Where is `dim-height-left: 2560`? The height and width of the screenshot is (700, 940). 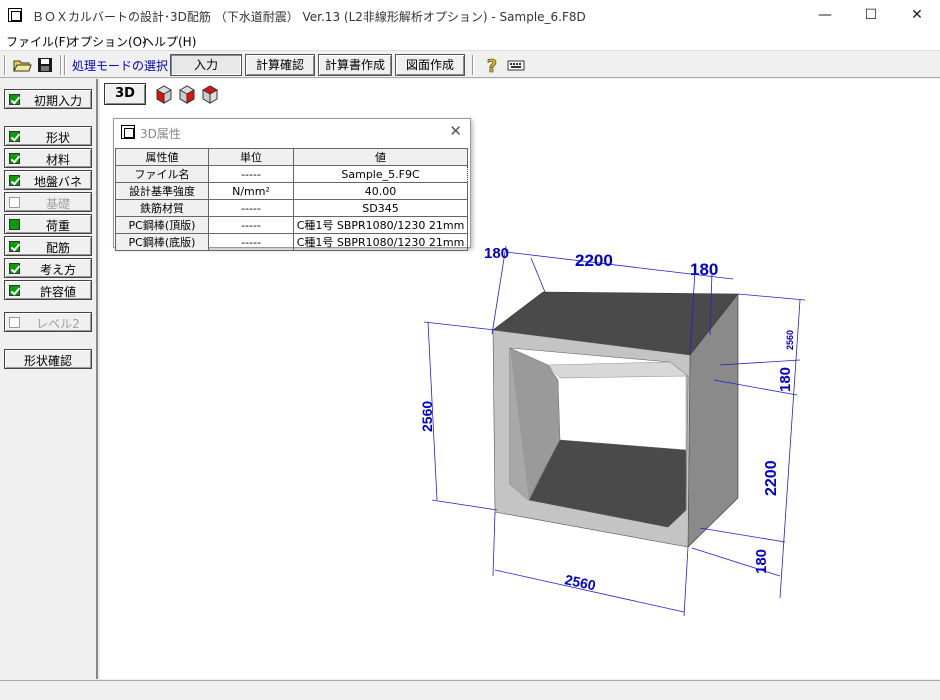 dim-height-left: 2560 is located at coordinates (427, 416).